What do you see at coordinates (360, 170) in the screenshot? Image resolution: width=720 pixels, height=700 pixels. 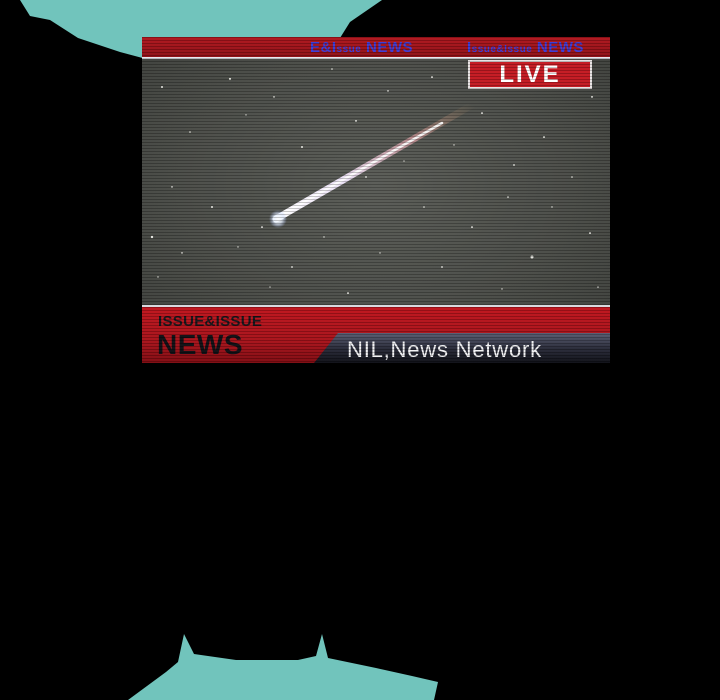 I see `meteor-trail-core` at bounding box center [360, 170].